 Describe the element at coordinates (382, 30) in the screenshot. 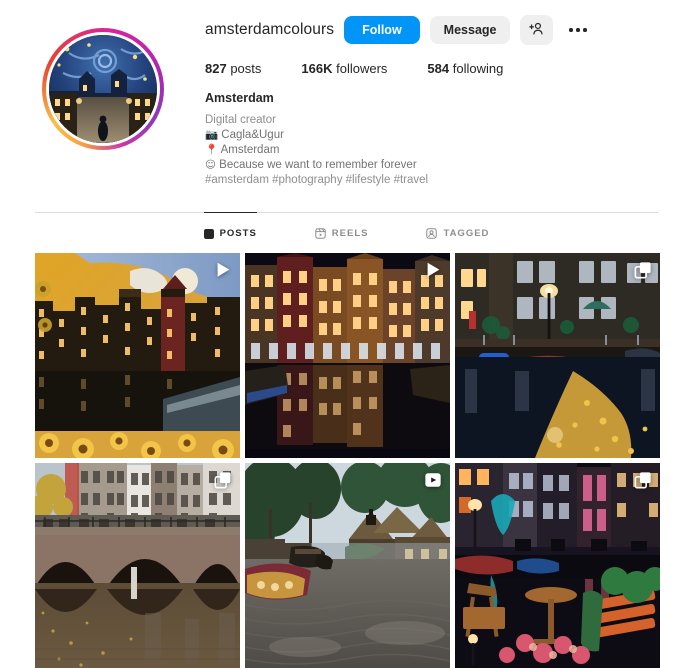

I see `follow-button: Follow` at that location.